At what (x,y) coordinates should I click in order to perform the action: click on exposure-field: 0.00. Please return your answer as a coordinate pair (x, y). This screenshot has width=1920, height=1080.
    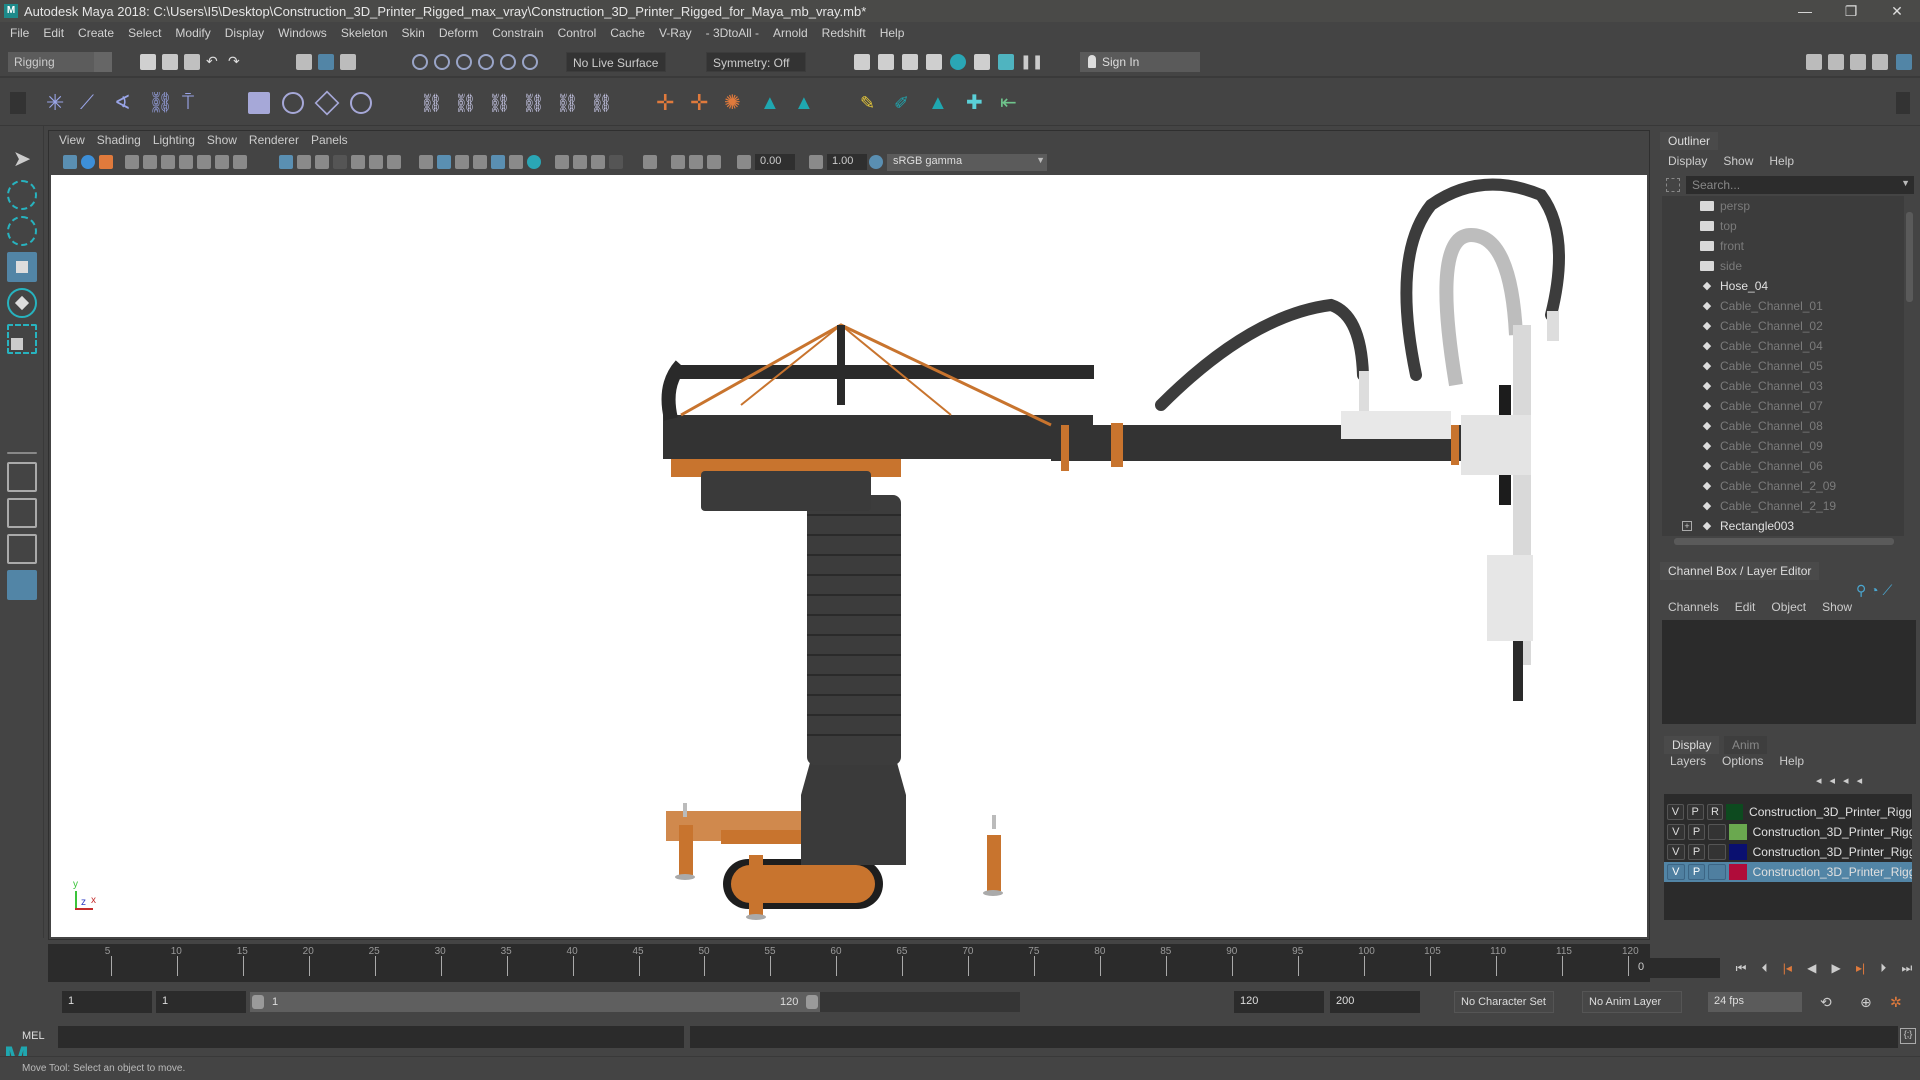
    Looking at the image, I should click on (775, 162).